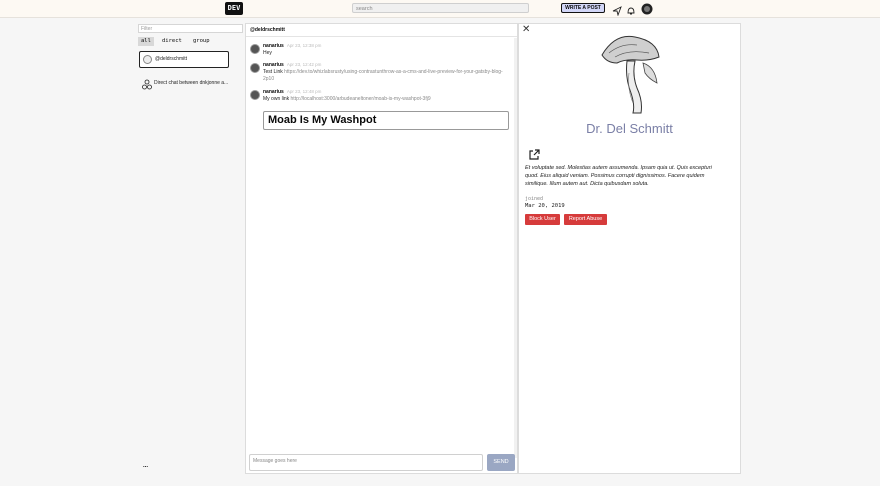  What do you see at coordinates (631, 12) in the screenshot?
I see `bell-icon` at bounding box center [631, 12].